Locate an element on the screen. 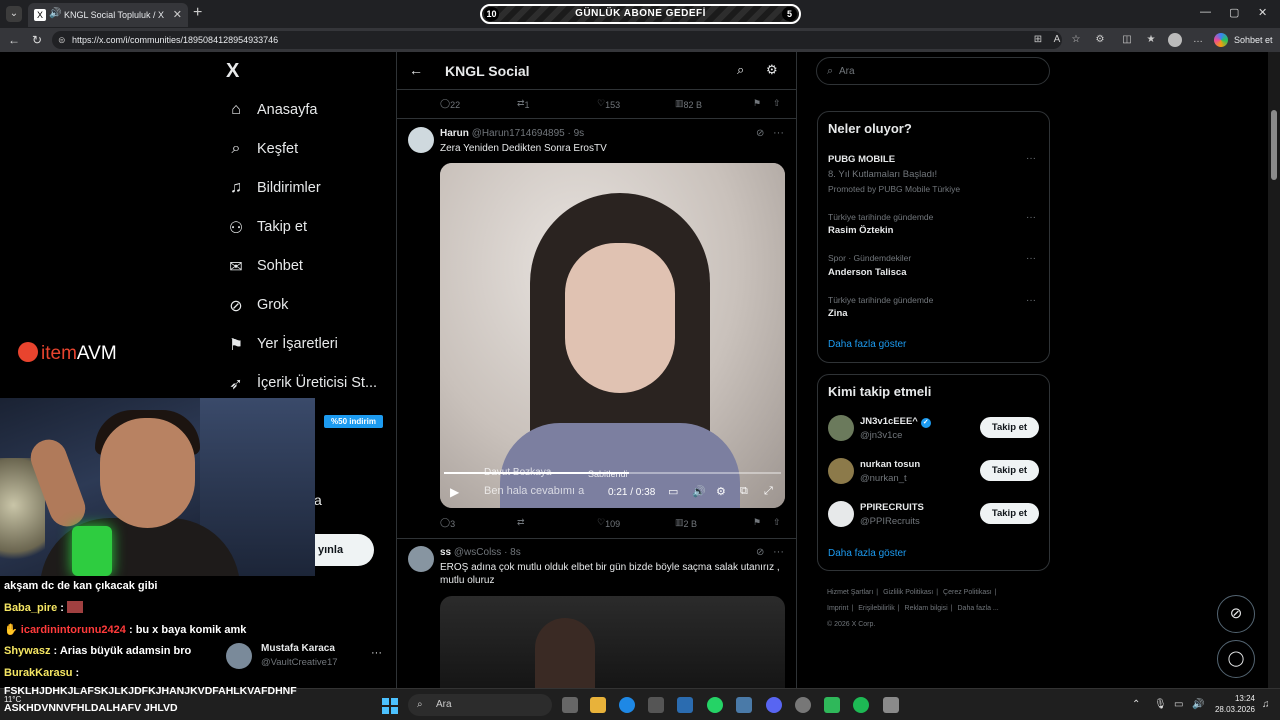 Image resolution: width=1280 pixels, height=720 pixels. tab-actions-menu-button: ⌄ is located at coordinates (14, 14).